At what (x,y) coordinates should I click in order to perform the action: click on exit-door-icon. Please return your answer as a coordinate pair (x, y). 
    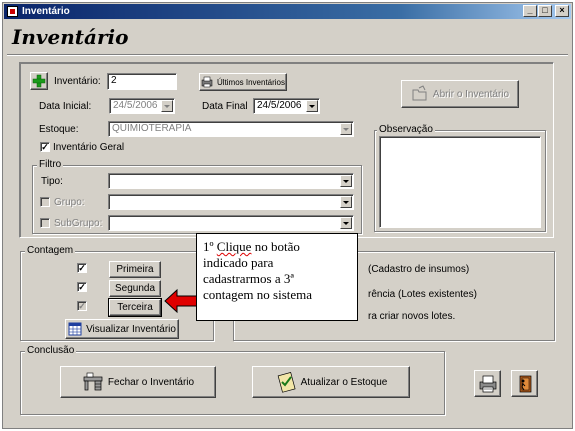
    Looking at the image, I should click on (525, 383).